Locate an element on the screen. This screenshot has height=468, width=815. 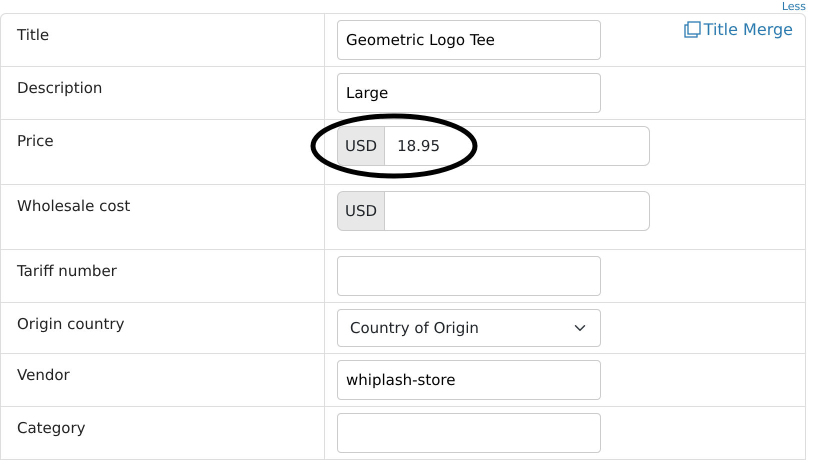
price-field is located at coordinates (517, 211).